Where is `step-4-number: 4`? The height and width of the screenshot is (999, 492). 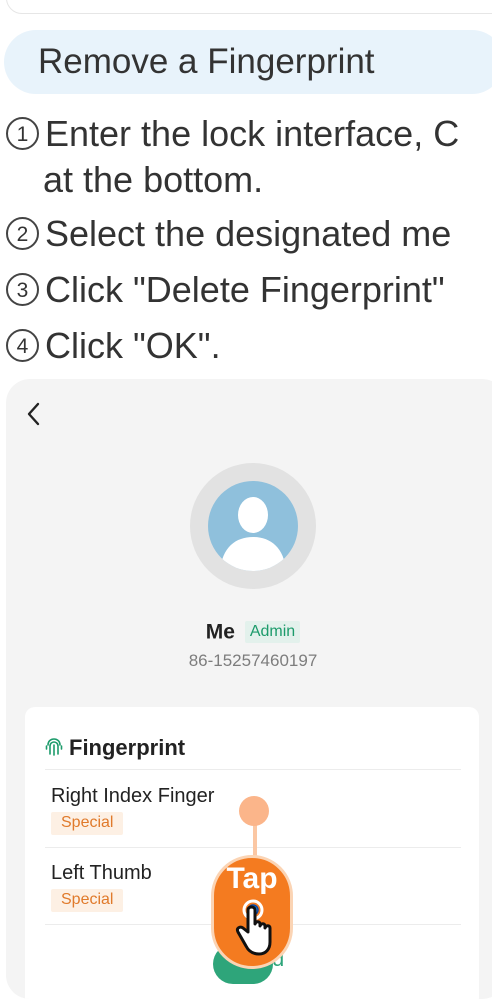 step-4-number: 4 is located at coordinates (22, 345).